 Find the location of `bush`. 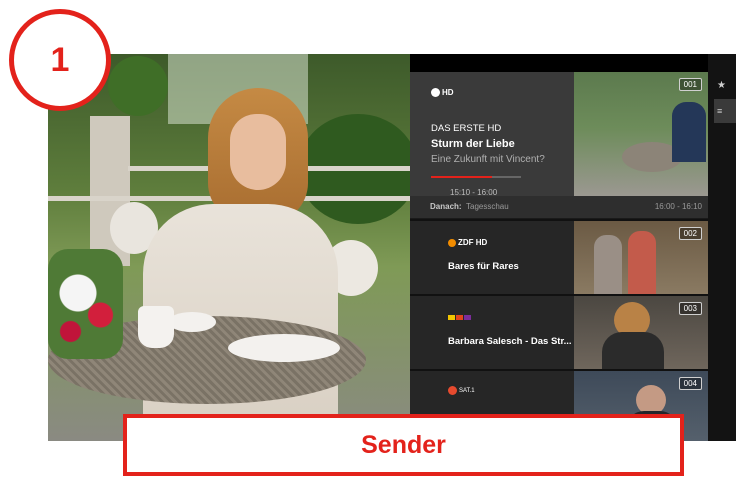

bush is located at coordinates (138, 86).